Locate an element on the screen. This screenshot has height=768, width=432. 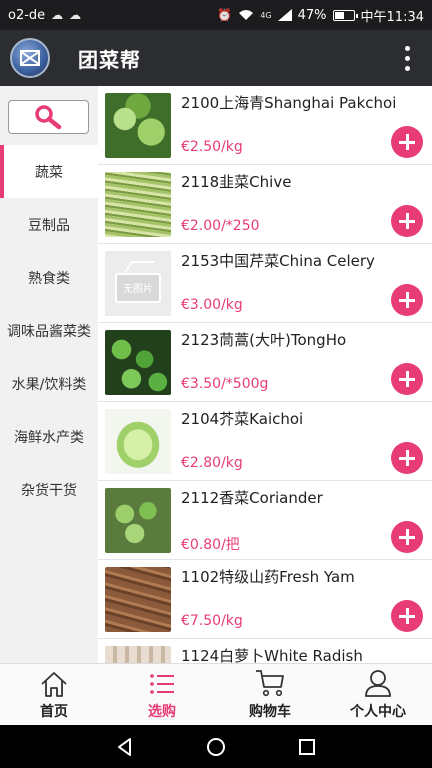
tab-profile-label: 个人中心 is located at coordinates (378, 712).